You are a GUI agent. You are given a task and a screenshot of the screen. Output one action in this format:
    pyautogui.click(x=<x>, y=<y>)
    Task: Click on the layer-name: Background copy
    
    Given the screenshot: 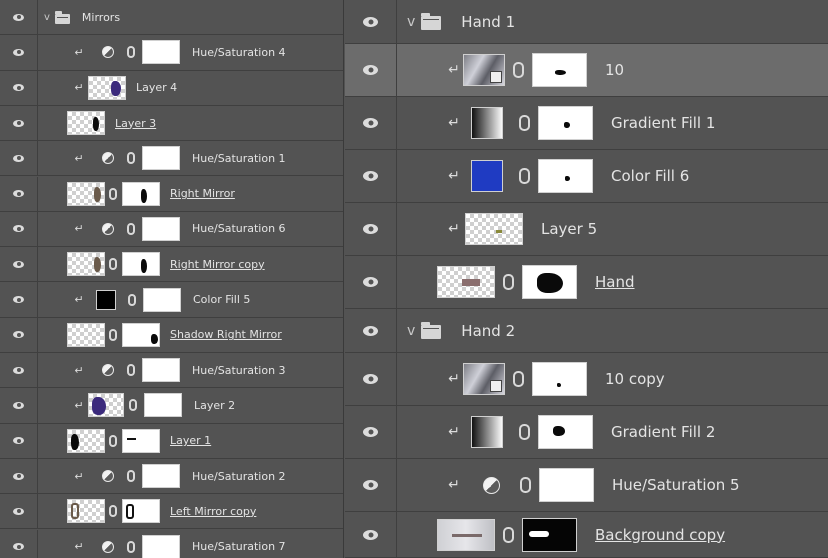 What is the action you would take?
    pyautogui.click(x=660, y=535)
    